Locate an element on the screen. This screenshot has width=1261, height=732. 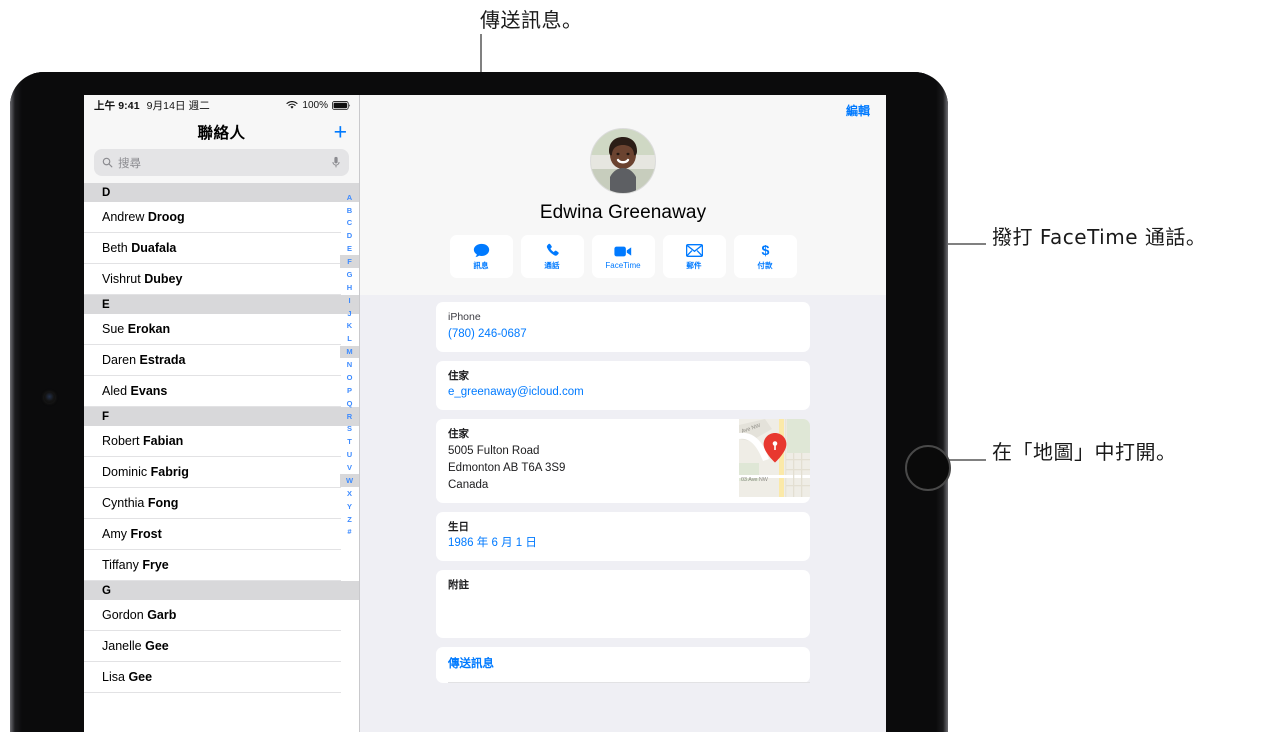
index-letter-Y: Y is located at coordinates (349, 506).